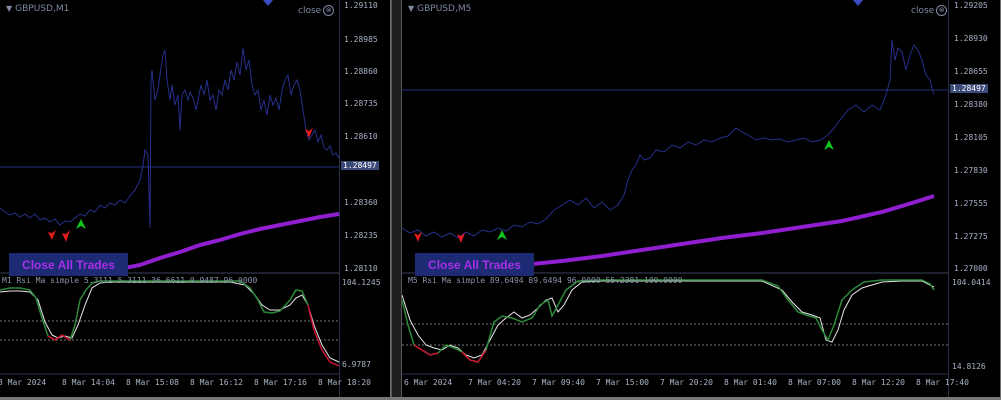 This screenshot has height=400, width=1001. What do you see at coordinates (558, 382) in the screenshot?
I see `time-label: 7 Mar 09:40` at bounding box center [558, 382].